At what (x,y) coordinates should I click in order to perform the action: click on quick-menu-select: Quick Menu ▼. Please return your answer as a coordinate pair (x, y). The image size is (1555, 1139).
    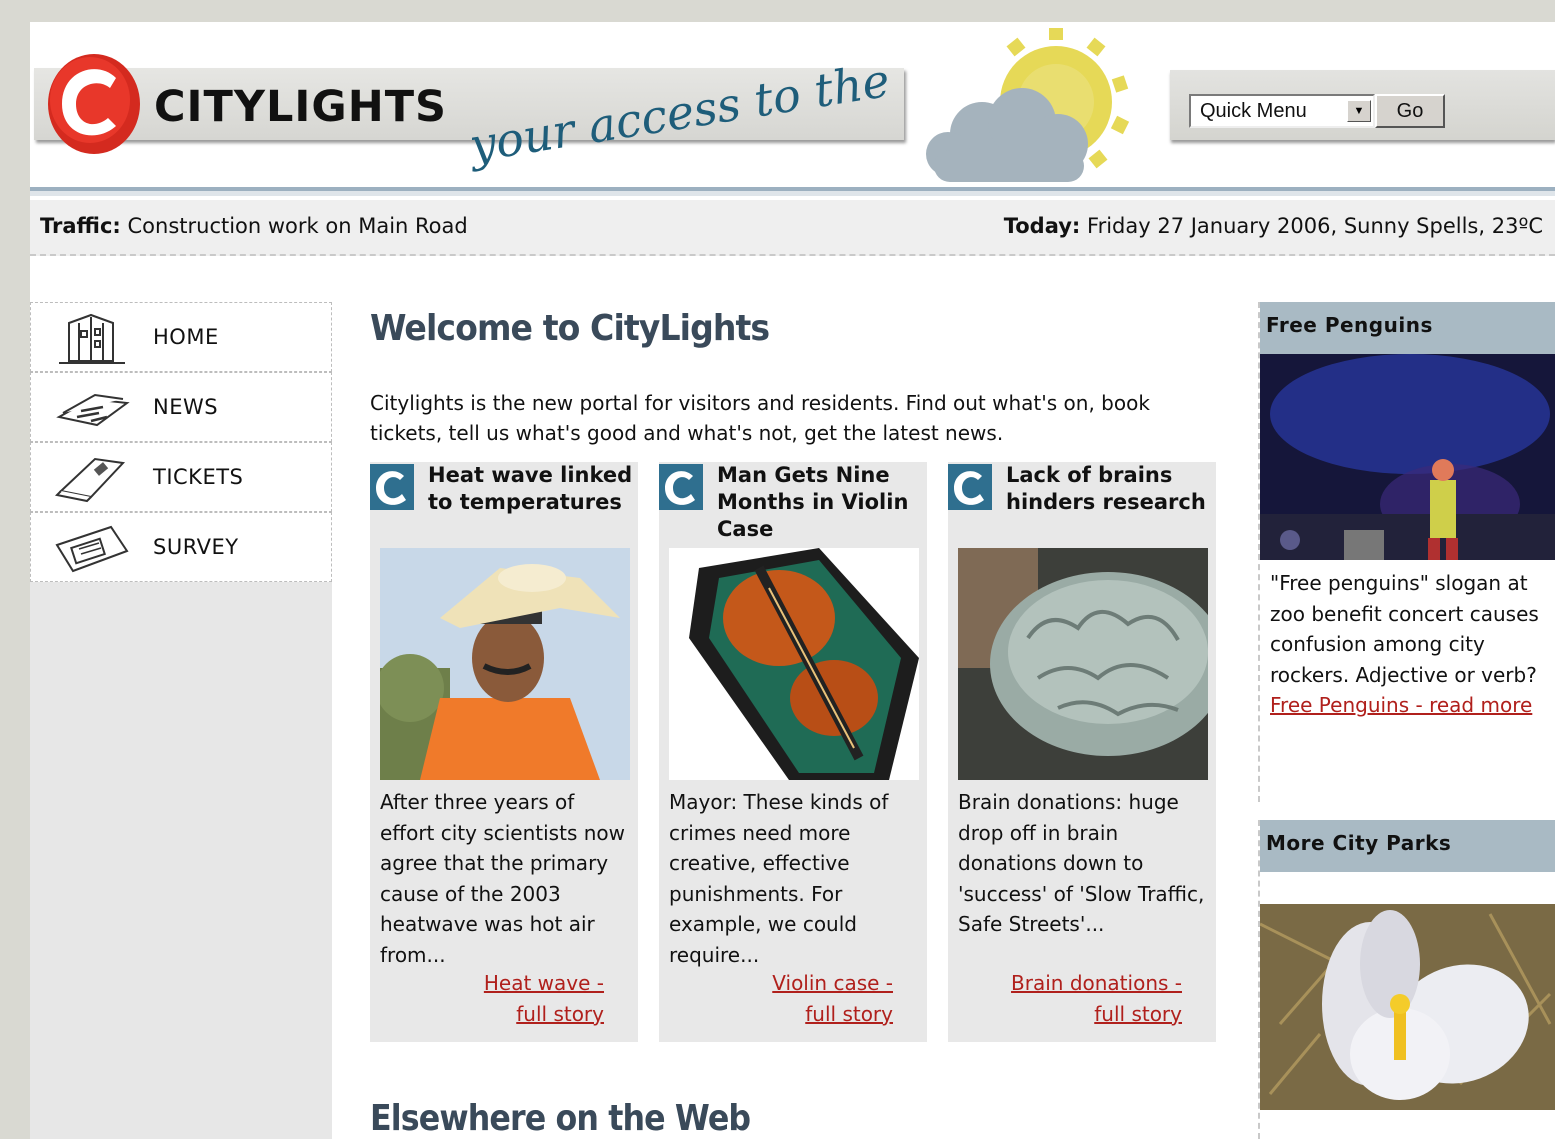
    Looking at the image, I should click on (1282, 111).